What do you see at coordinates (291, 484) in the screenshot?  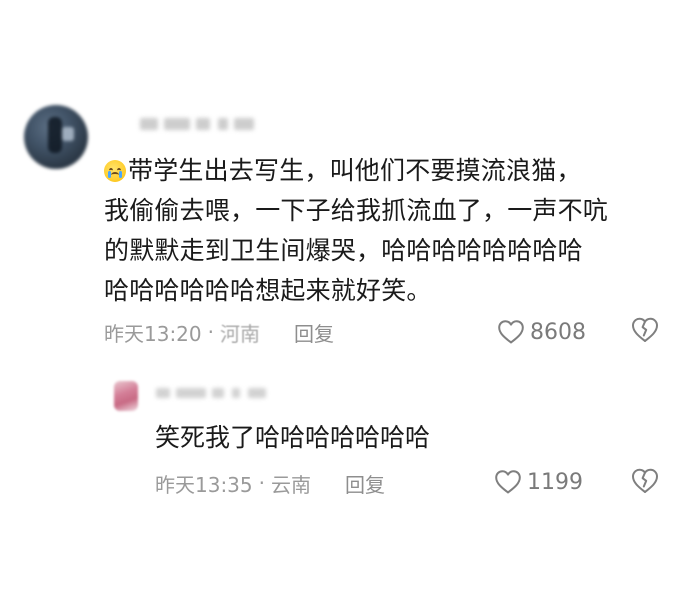 I see `comment-location: 云南` at bounding box center [291, 484].